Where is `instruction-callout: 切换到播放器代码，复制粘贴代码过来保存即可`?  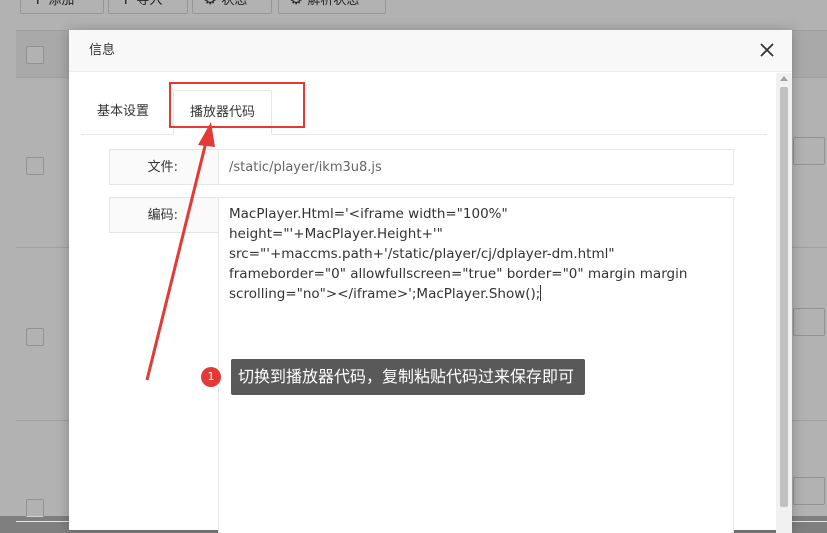 instruction-callout: 切换到播放器代码，复制粘贴代码过来保存即可 is located at coordinates (408, 377).